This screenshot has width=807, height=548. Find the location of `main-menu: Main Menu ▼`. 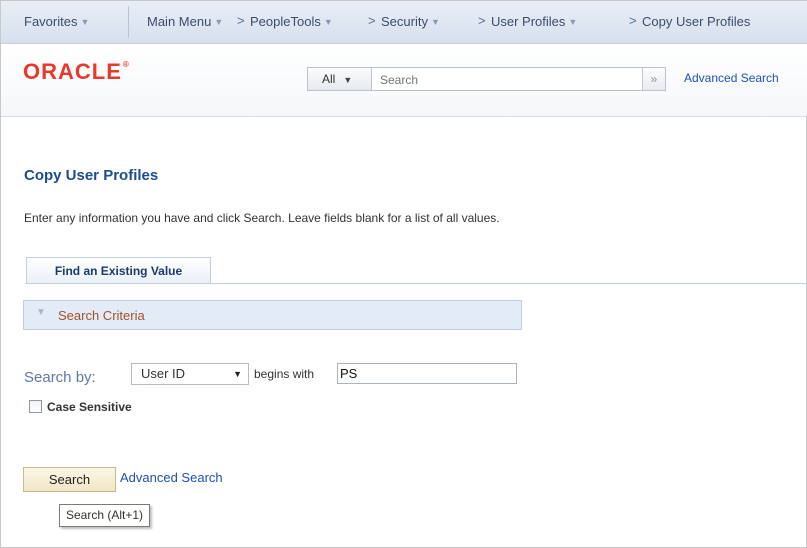

main-menu: Main Menu ▼ is located at coordinates (185, 21).